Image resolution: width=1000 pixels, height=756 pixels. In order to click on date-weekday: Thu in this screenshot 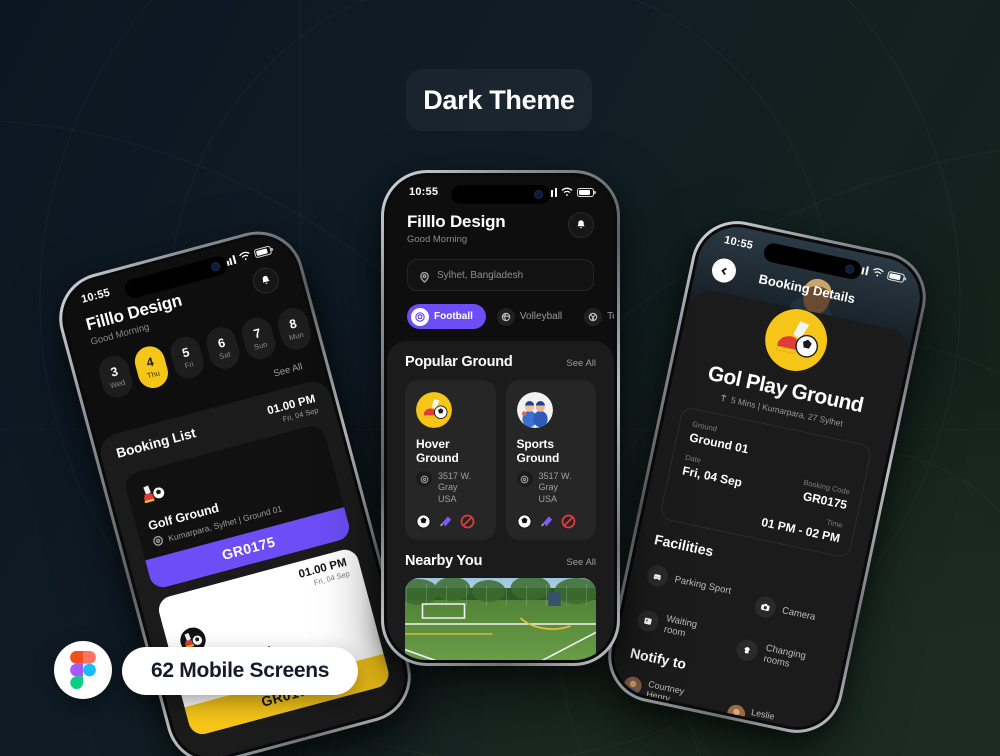, I will do `click(153, 374)`.